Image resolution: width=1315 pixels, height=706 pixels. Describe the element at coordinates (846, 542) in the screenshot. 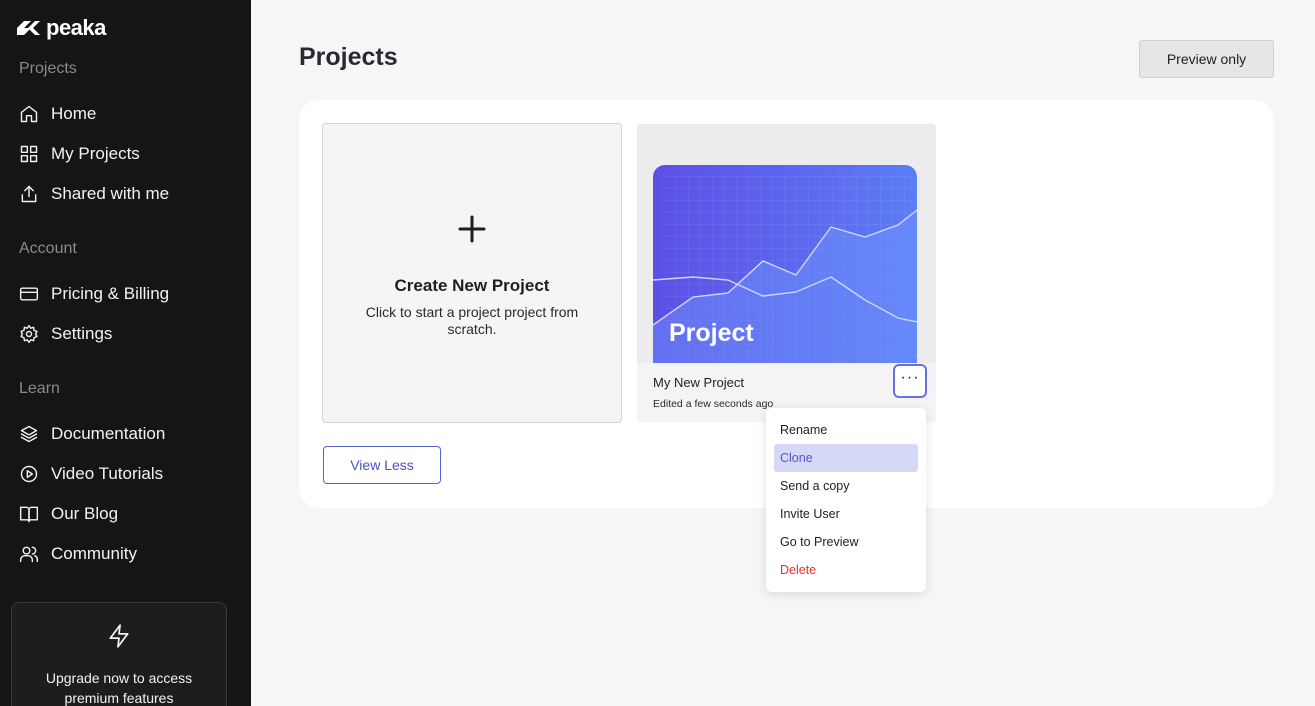

I see `menu-item-go-to-preview: Go to Preview` at that location.